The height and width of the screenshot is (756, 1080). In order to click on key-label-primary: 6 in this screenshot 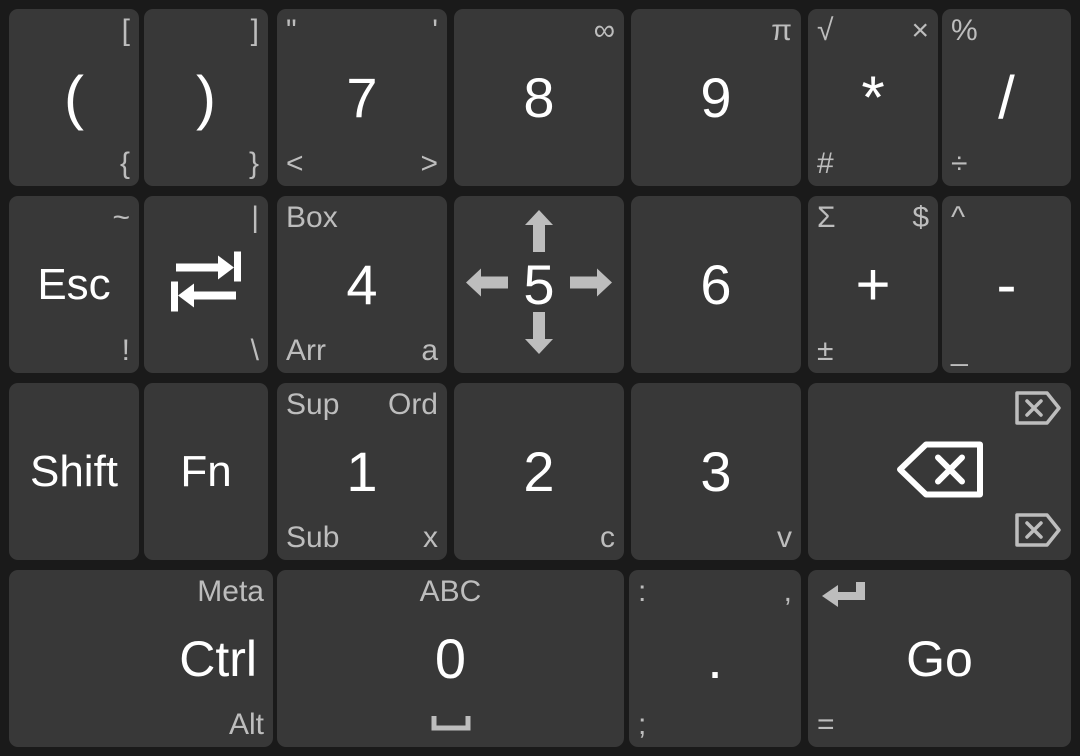, I will do `click(716, 284)`.